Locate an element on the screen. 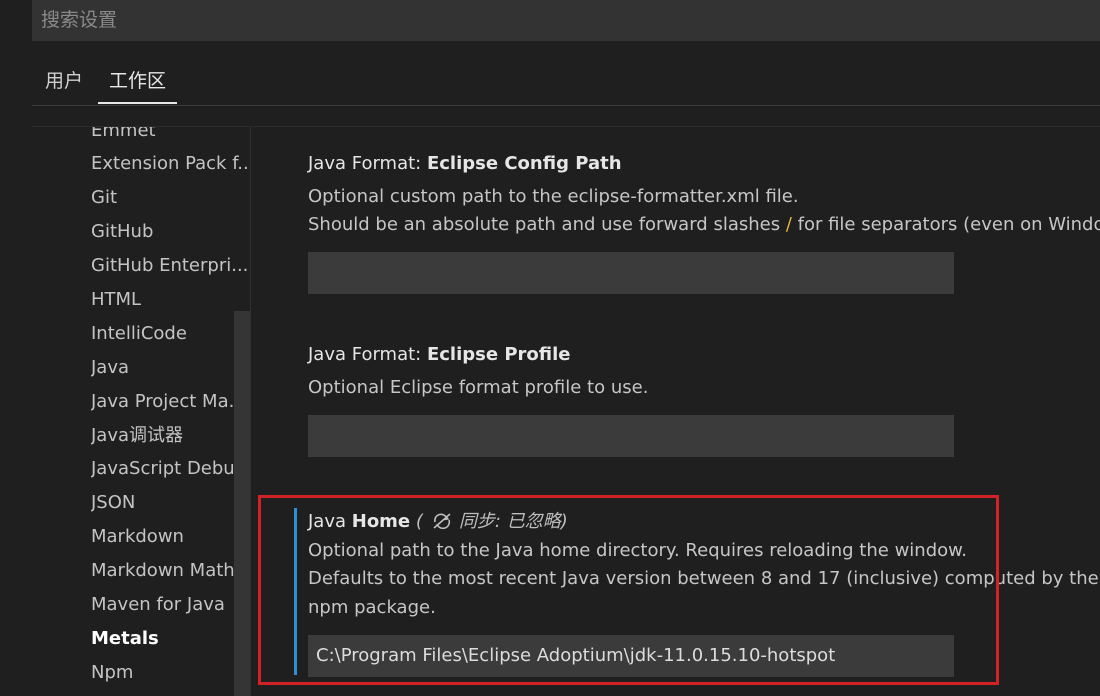 This screenshot has width=1100, height=696. search-settings-input: 搜索设置 is located at coordinates (566, 20).